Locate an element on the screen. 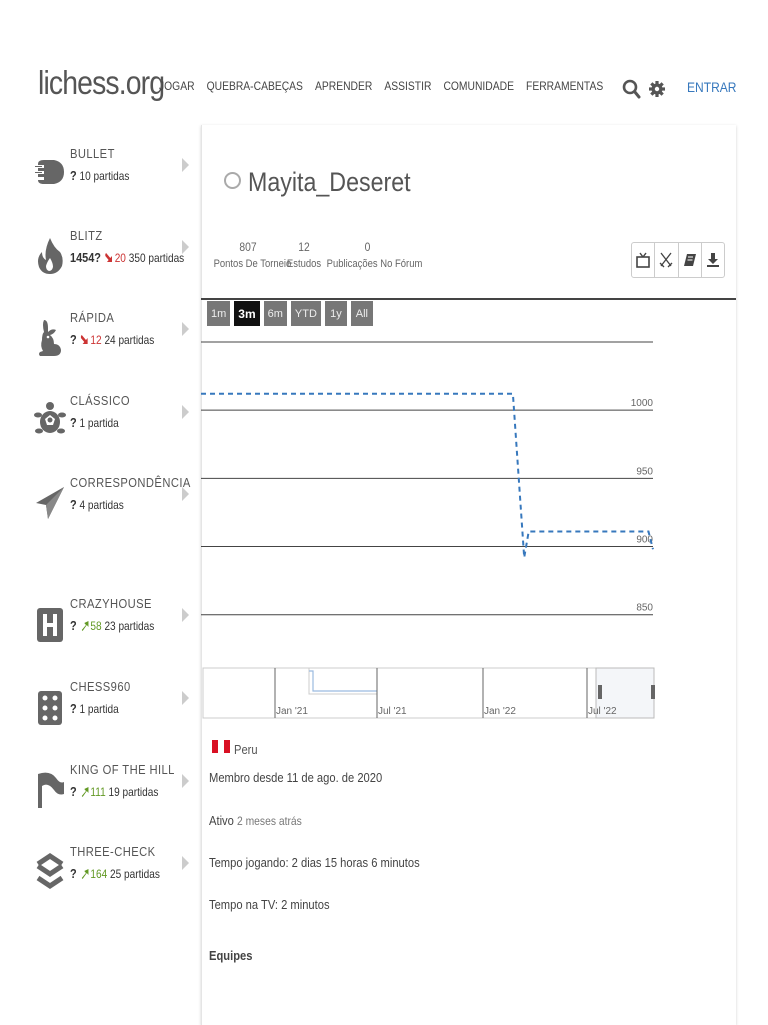 The width and height of the screenshot is (768, 1025). perf-line: ? 58 23 partidas is located at coordinates (112, 625).